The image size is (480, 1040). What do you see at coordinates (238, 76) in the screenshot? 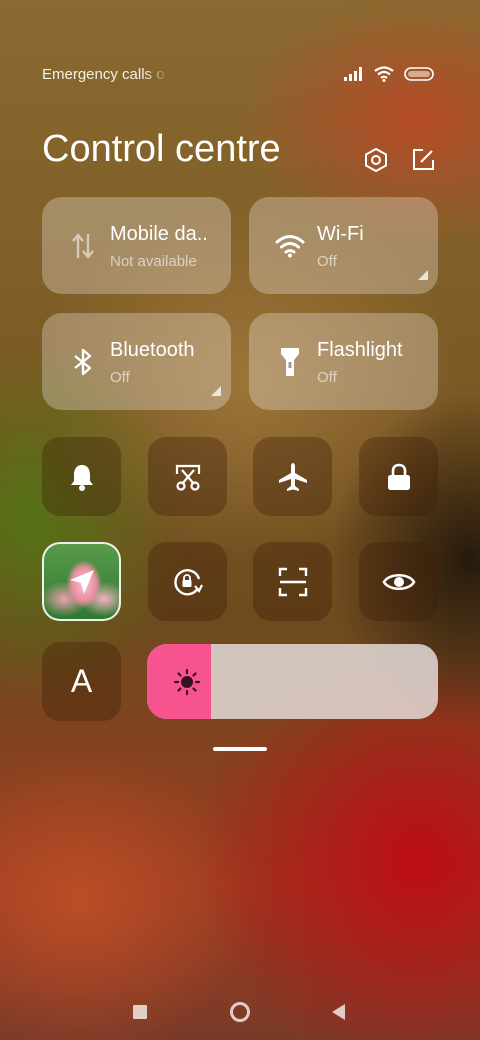
I see `status-bar: Emergency calls o` at bounding box center [238, 76].